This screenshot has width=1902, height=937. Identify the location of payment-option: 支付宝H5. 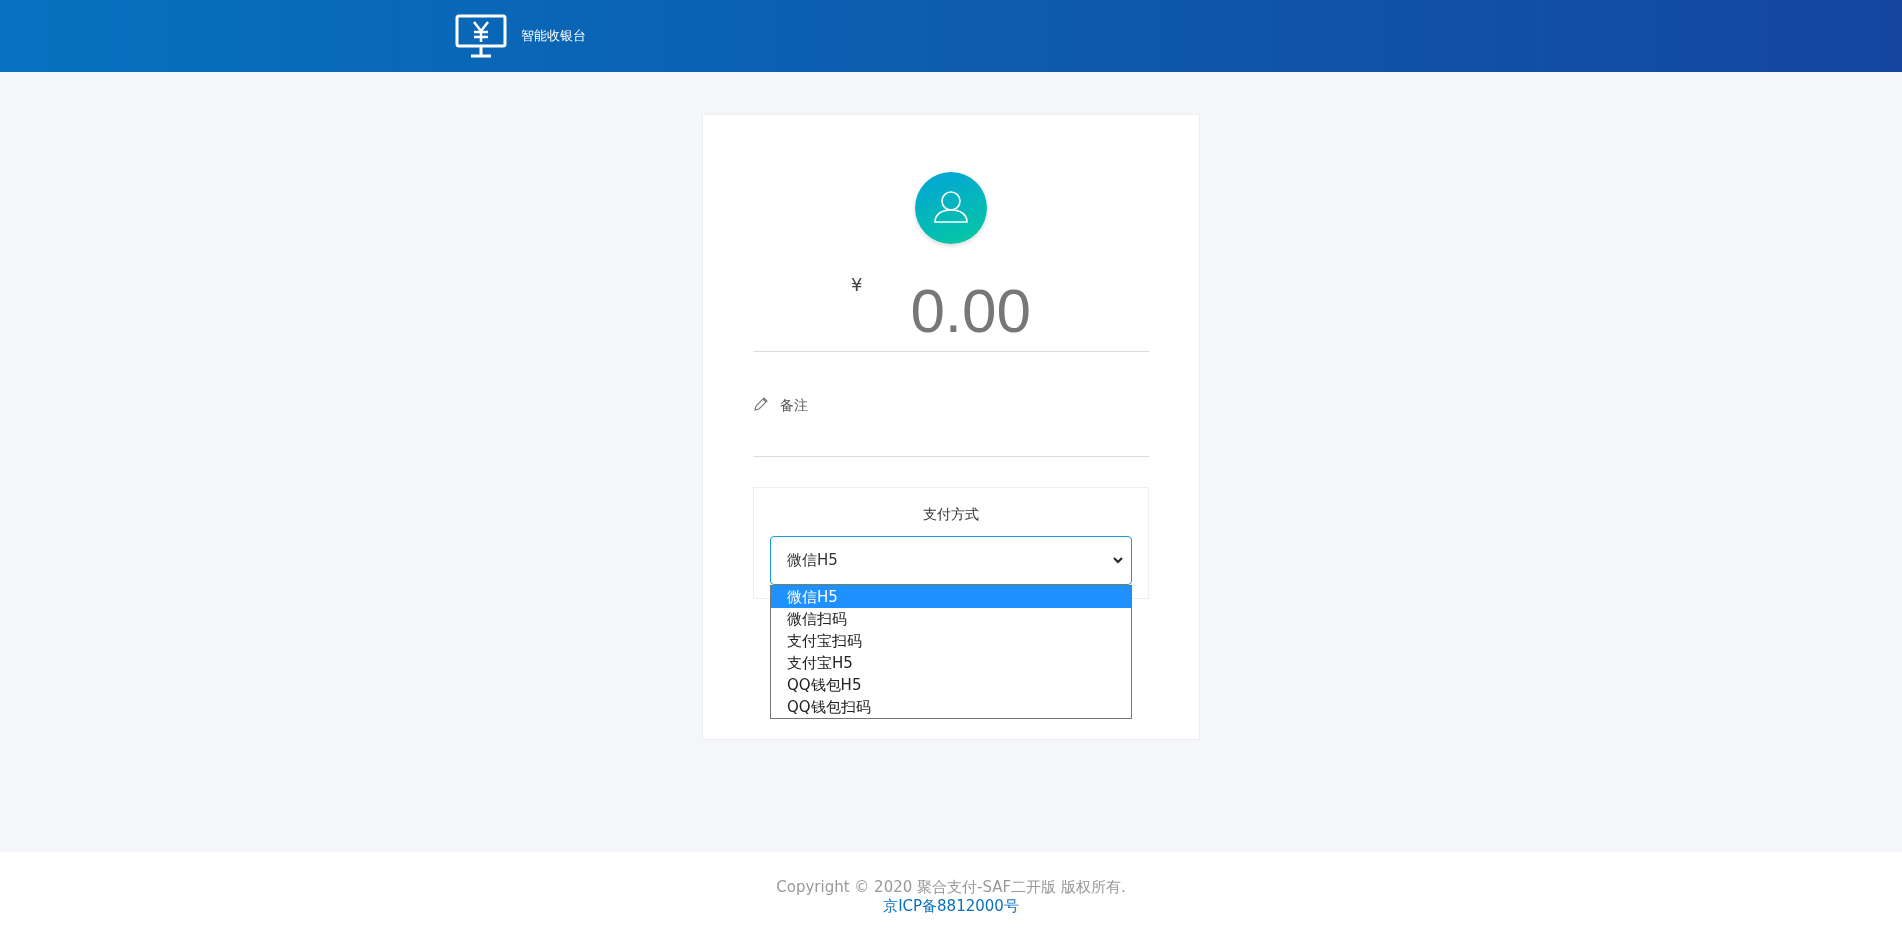
(951, 663).